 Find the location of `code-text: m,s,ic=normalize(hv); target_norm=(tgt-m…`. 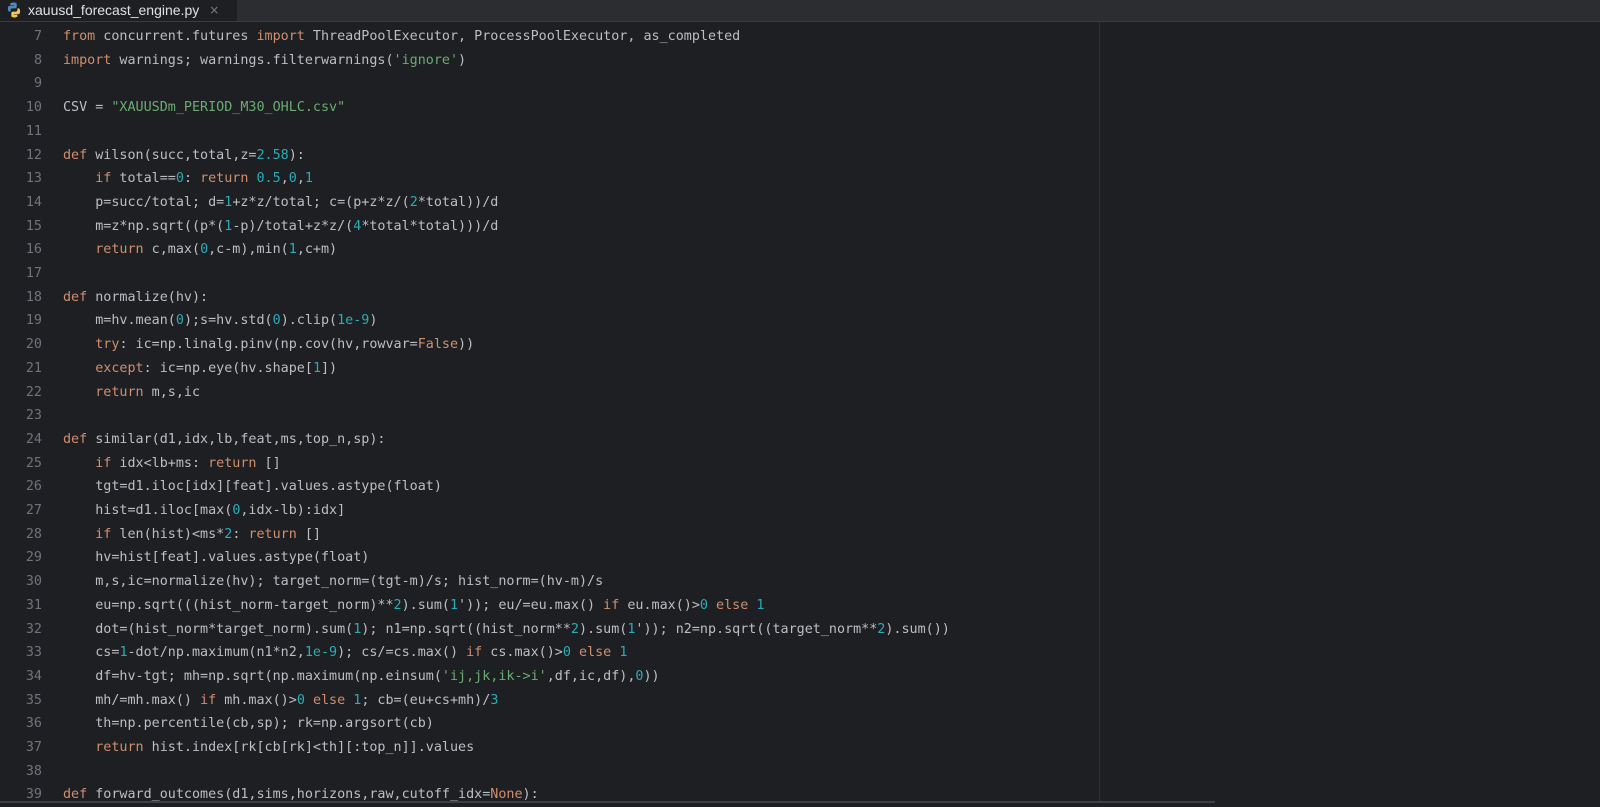

code-text: m,s,ic=normalize(hv); target_norm=(tgt-m… is located at coordinates (333, 582).